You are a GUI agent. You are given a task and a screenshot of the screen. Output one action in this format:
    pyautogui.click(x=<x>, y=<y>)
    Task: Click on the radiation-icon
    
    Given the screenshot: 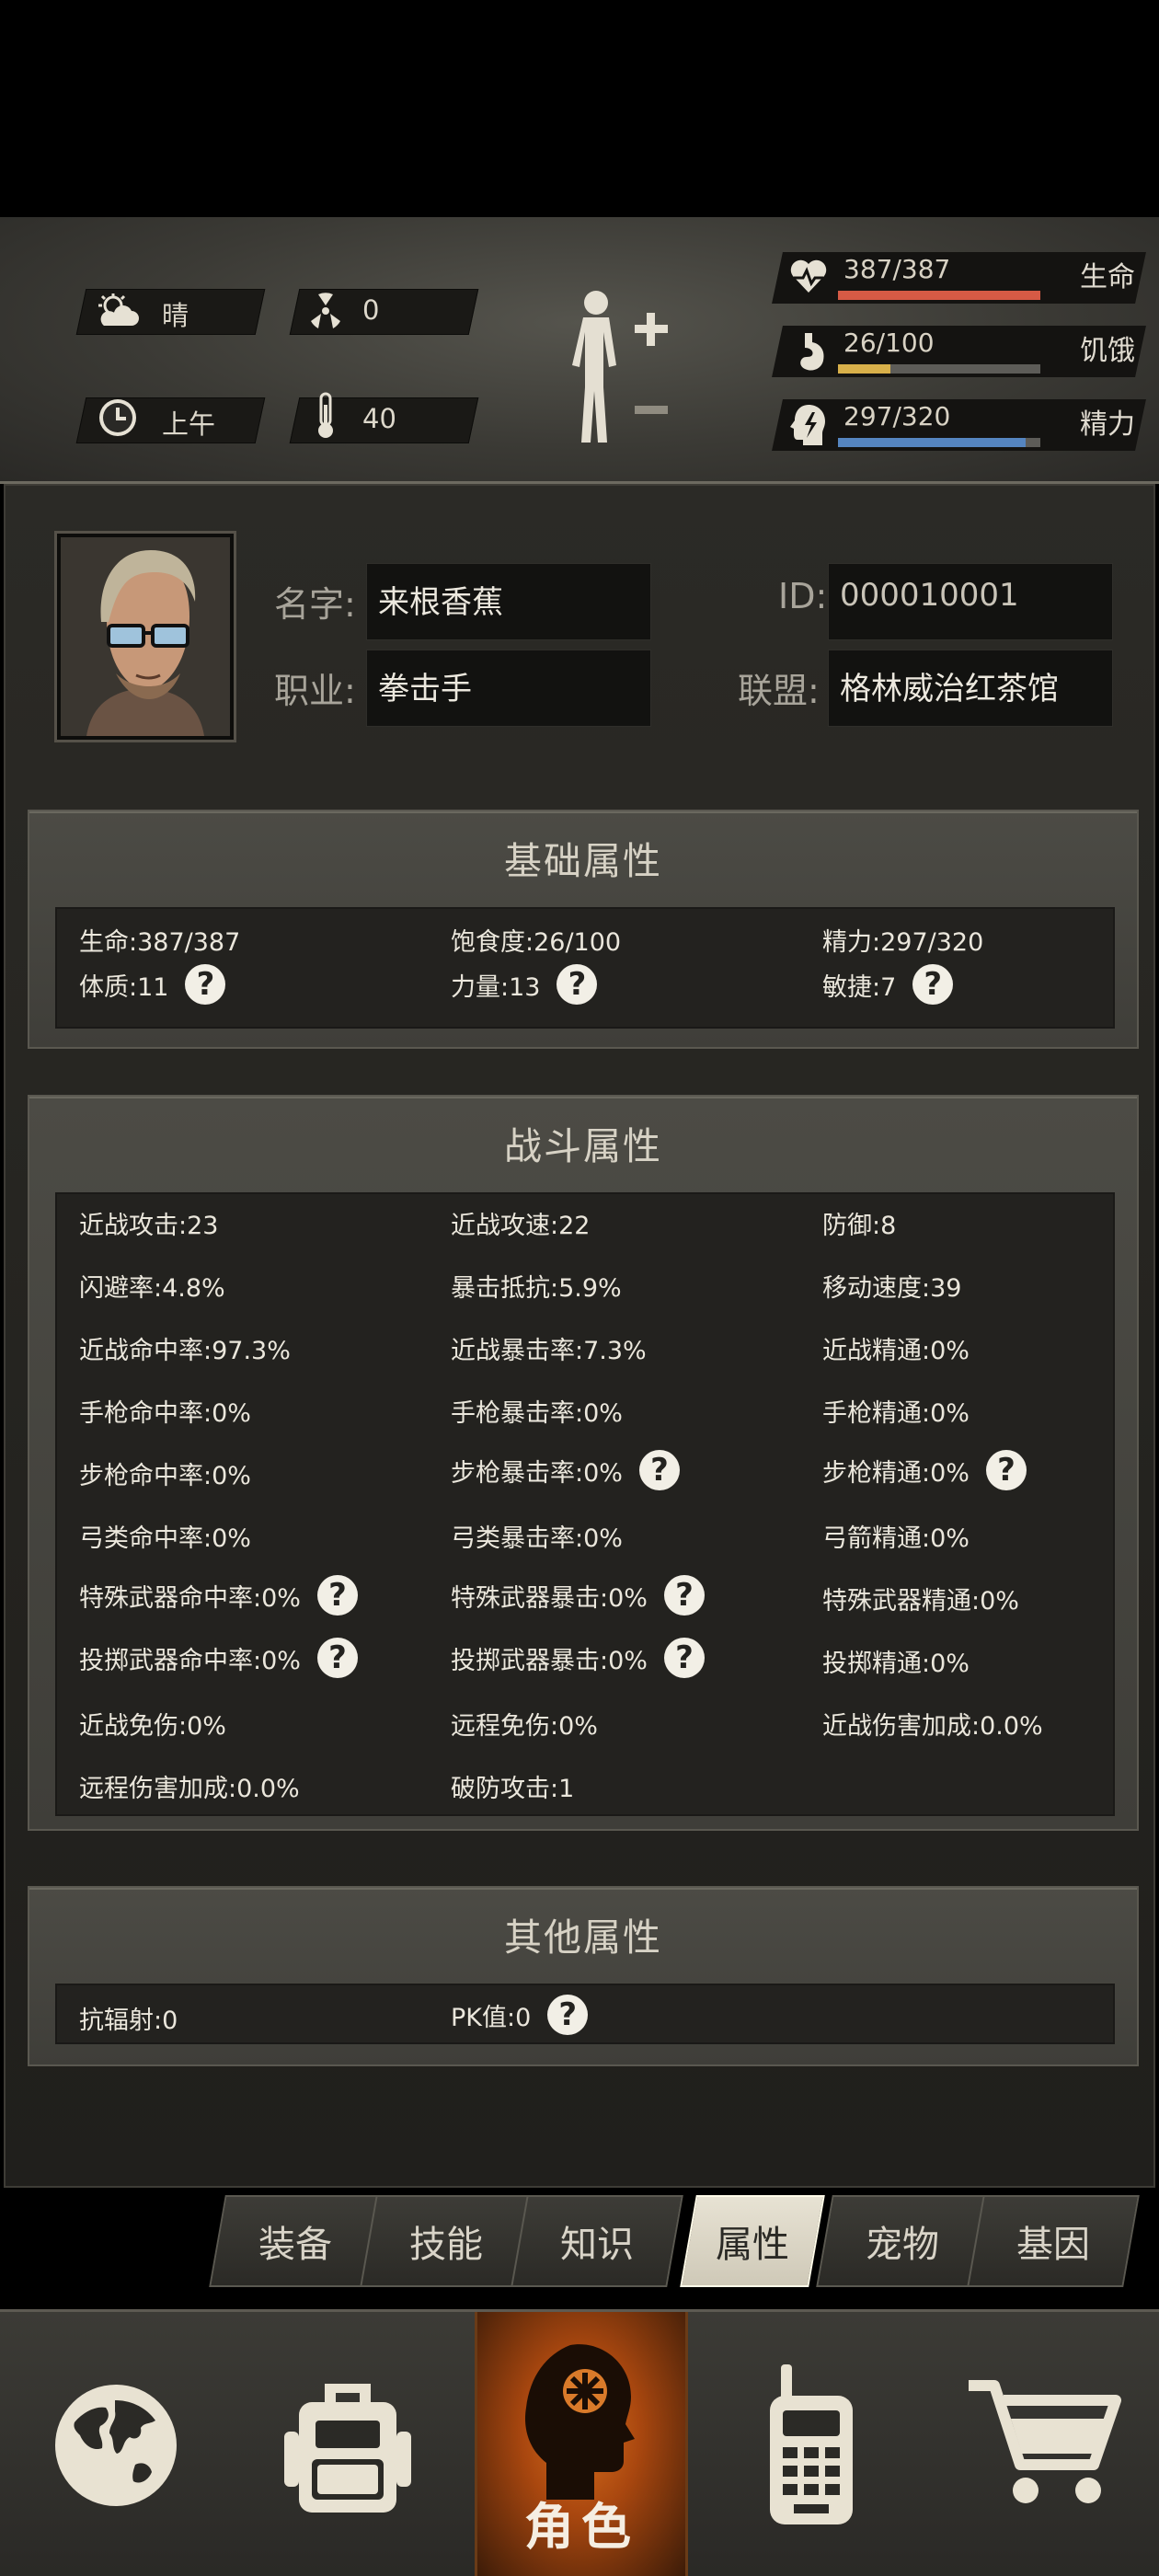 What is the action you would take?
    pyautogui.click(x=326, y=311)
    